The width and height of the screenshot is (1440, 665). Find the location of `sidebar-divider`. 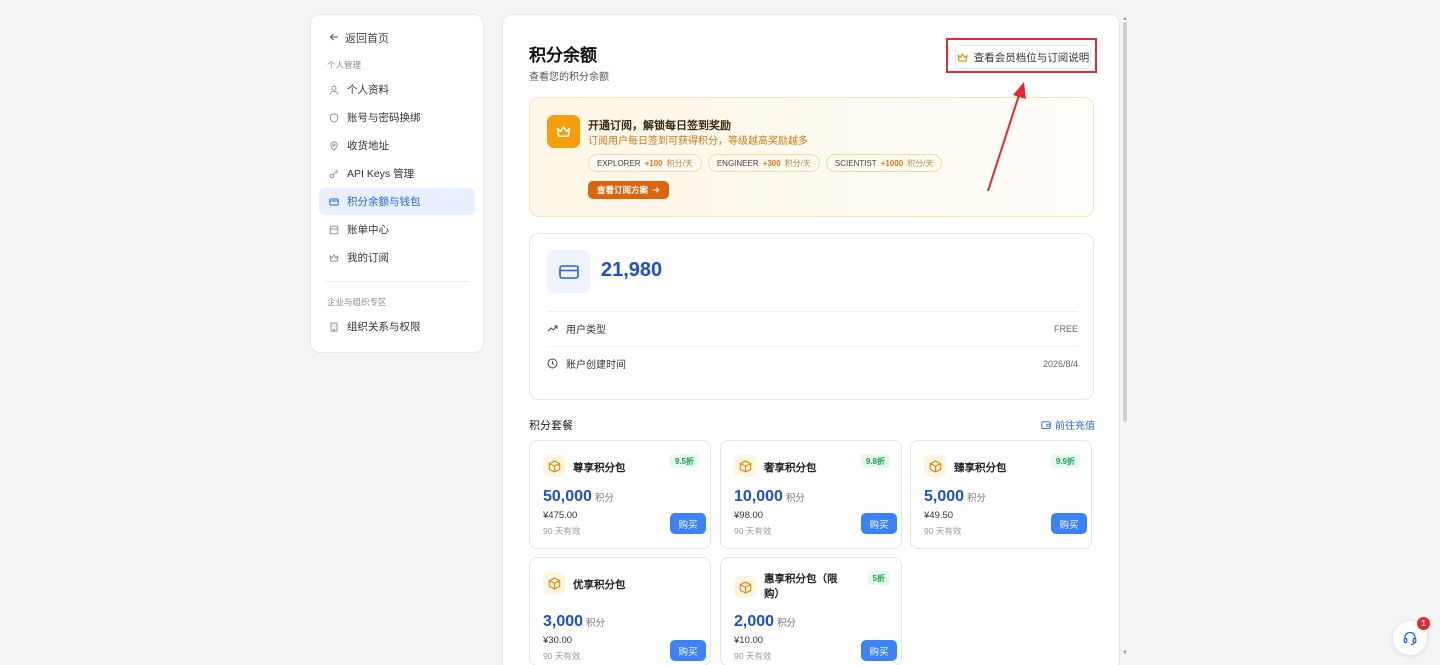

sidebar-divider is located at coordinates (397, 281).